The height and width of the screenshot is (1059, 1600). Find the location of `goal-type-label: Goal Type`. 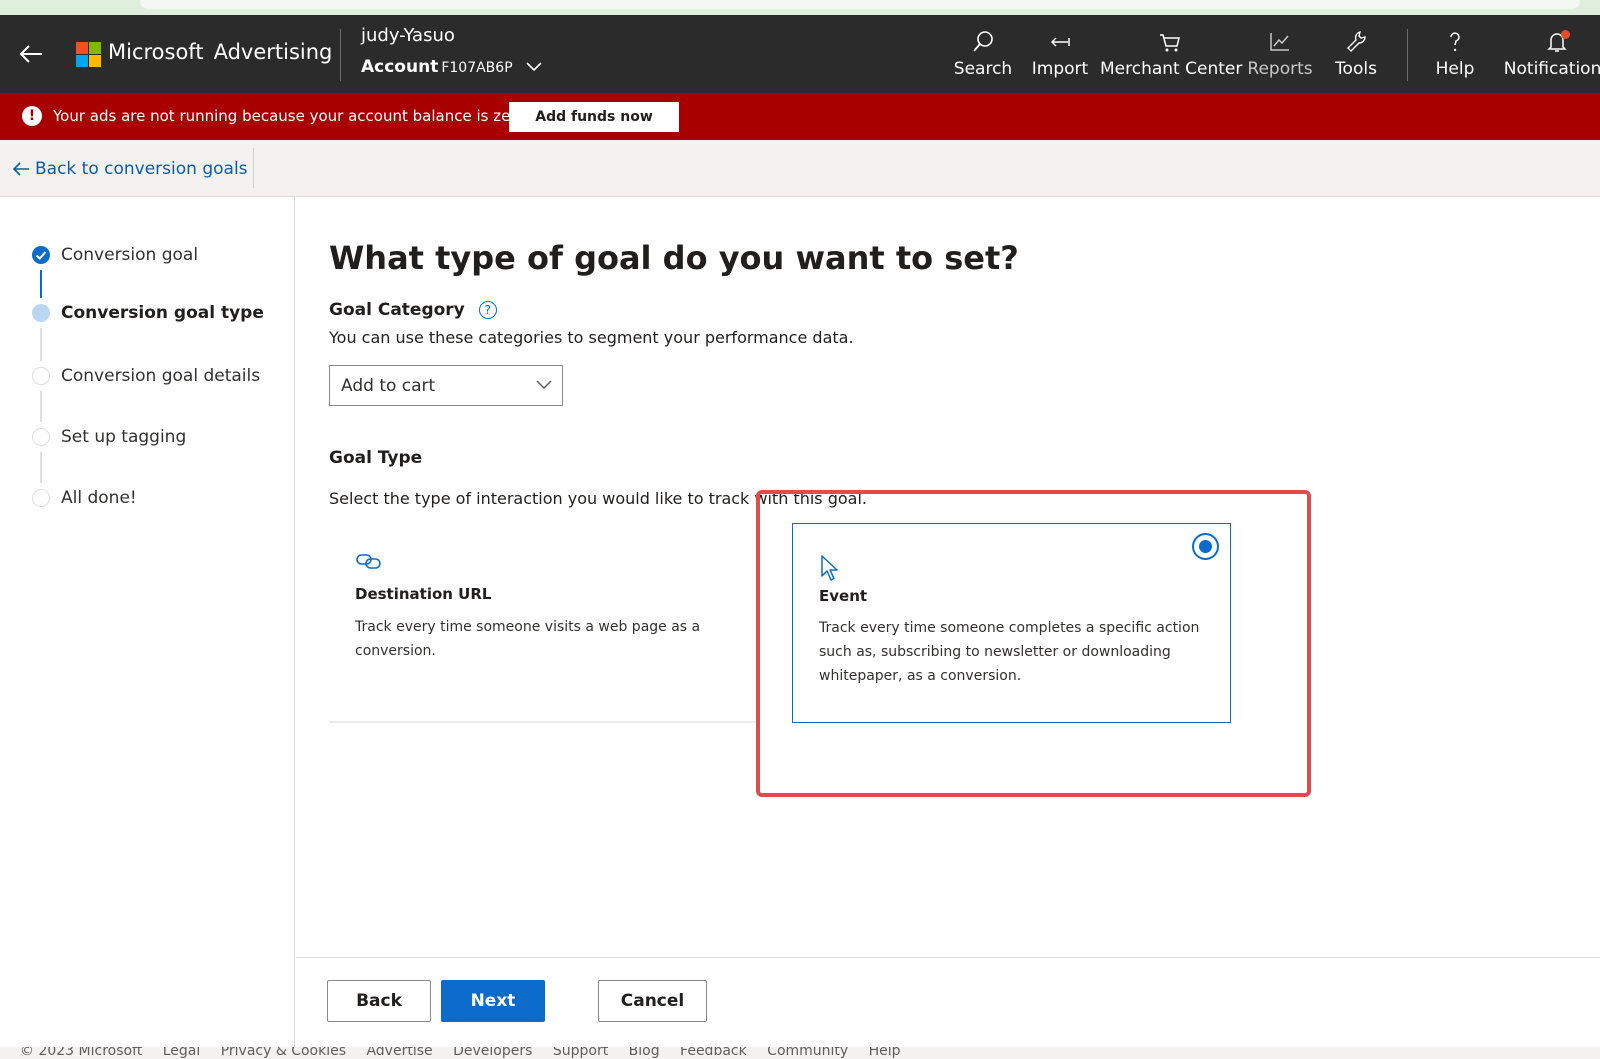

goal-type-label: Goal Type is located at coordinates (376, 458).